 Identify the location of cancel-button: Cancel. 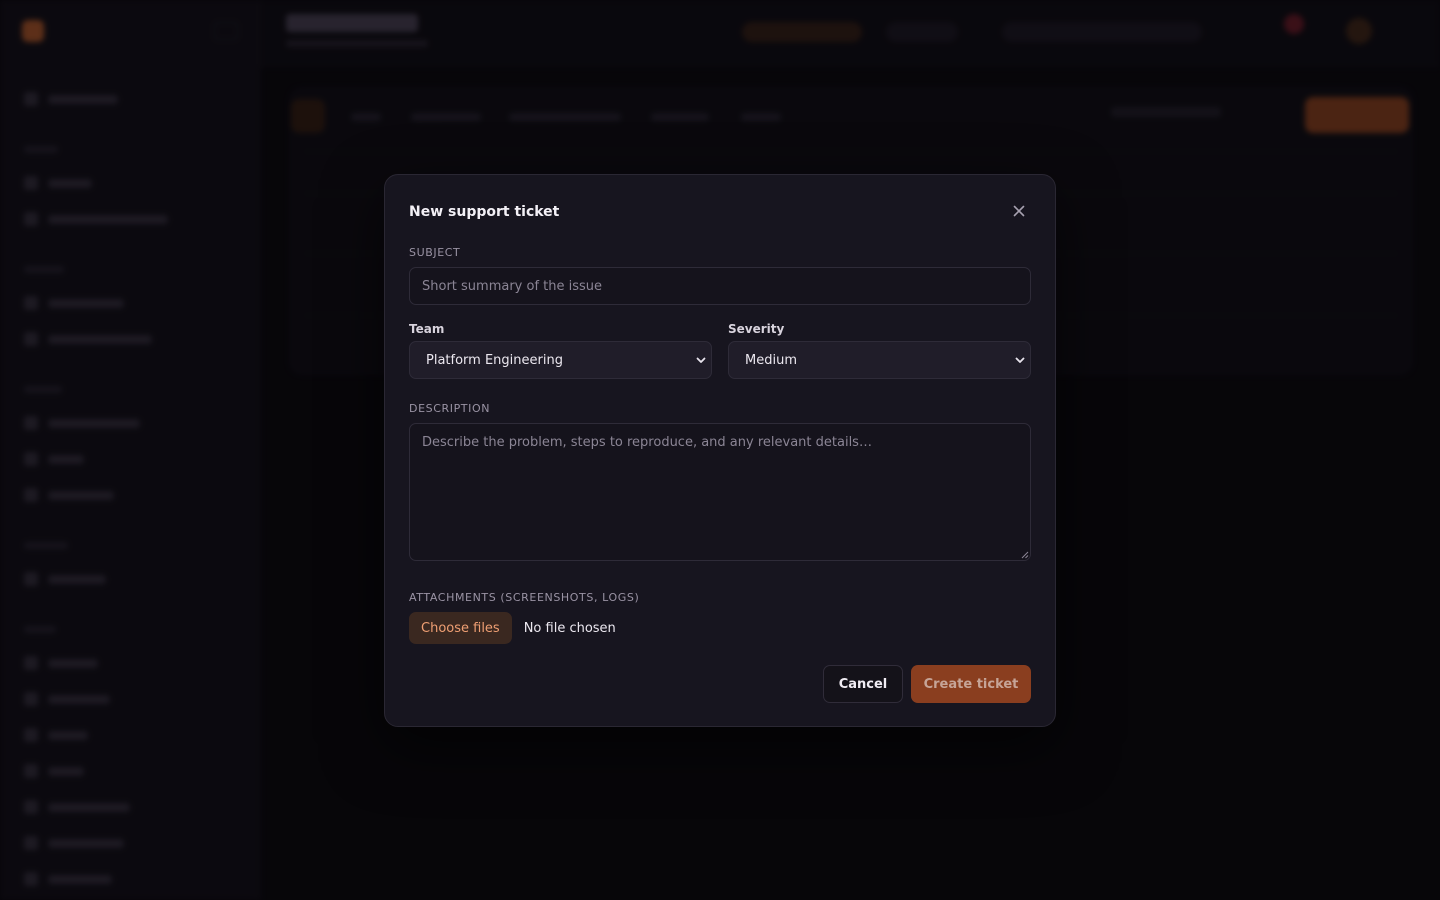
(863, 684).